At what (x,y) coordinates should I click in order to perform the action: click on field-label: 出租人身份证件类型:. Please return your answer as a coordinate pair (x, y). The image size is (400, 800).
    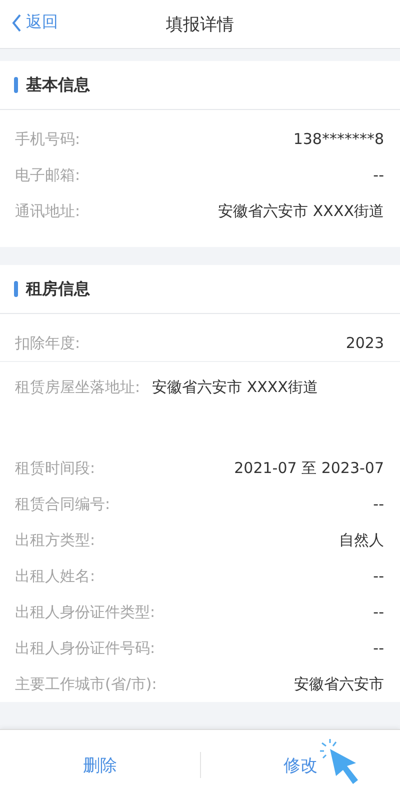
    Looking at the image, I should click on (85, 612).